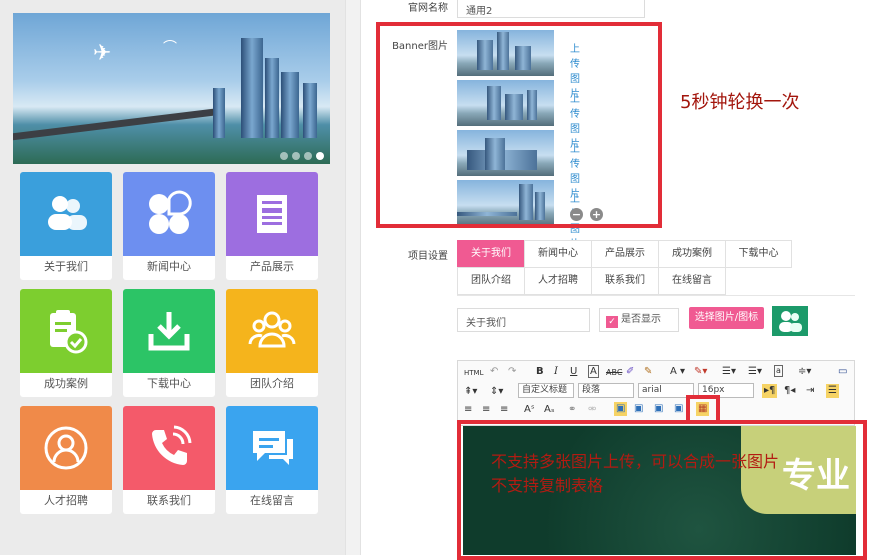 This screenshot has width=869, height=560. I want to click on tile-label: 下载中心, so click(169, 383).